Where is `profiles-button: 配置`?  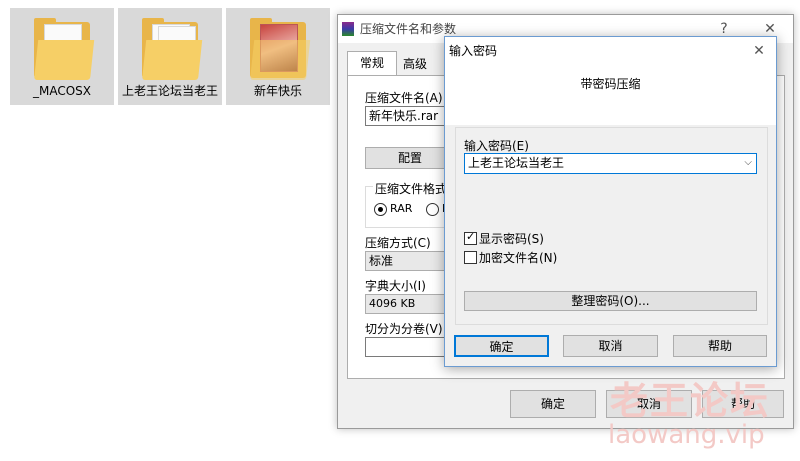
profiles-button: 配置 is located at coordinates (410, 158).